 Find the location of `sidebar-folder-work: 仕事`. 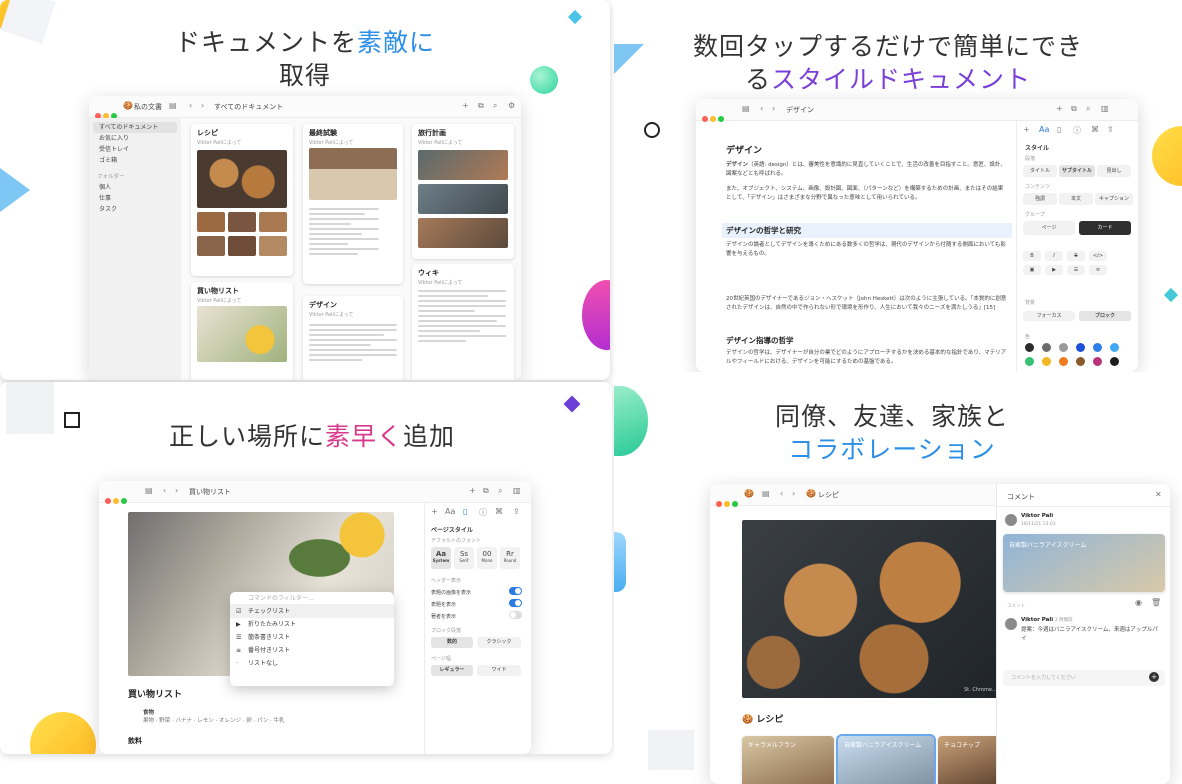

sidebar-folder-work: 仕事 is located at coordinates (135, 198).